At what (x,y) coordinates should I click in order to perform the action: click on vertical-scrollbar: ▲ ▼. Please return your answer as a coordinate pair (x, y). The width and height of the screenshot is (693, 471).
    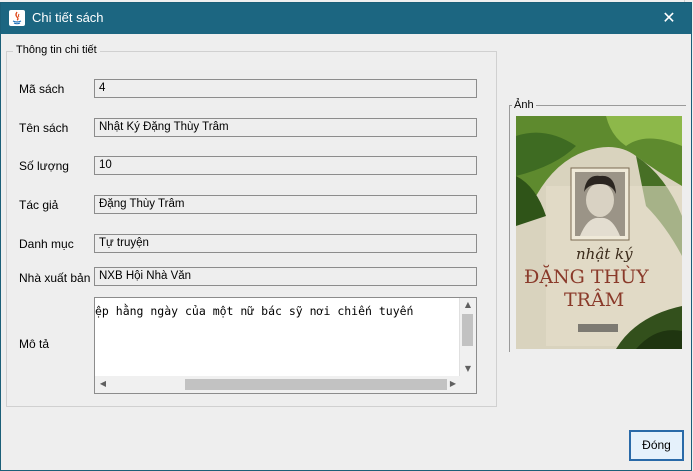
    Looking at the image, I should click on (467, 337).